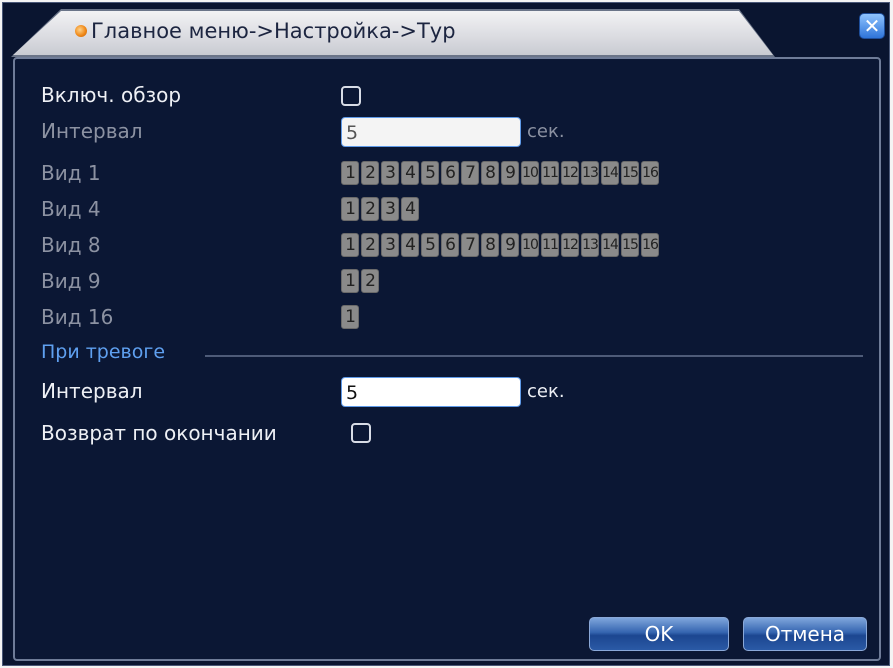 Image resolution: width=893 pixels, height=668 pixels. I want to click on enable-tour-checkbox, so click(351, 96).